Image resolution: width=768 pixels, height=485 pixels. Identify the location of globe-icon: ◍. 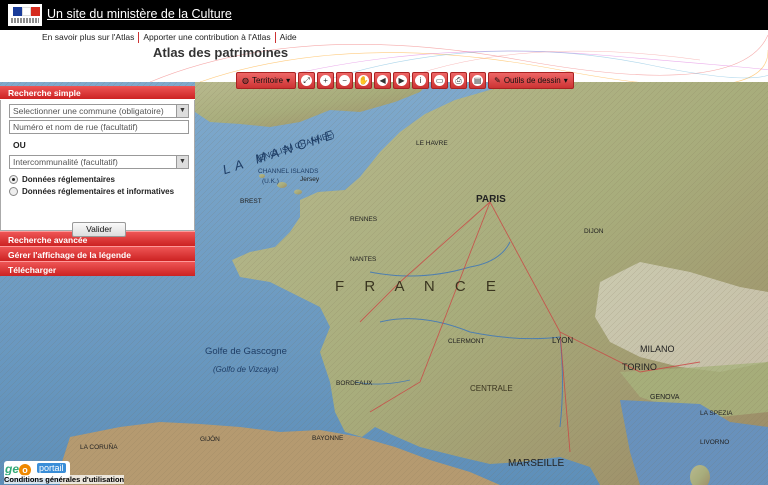
(245, 80).